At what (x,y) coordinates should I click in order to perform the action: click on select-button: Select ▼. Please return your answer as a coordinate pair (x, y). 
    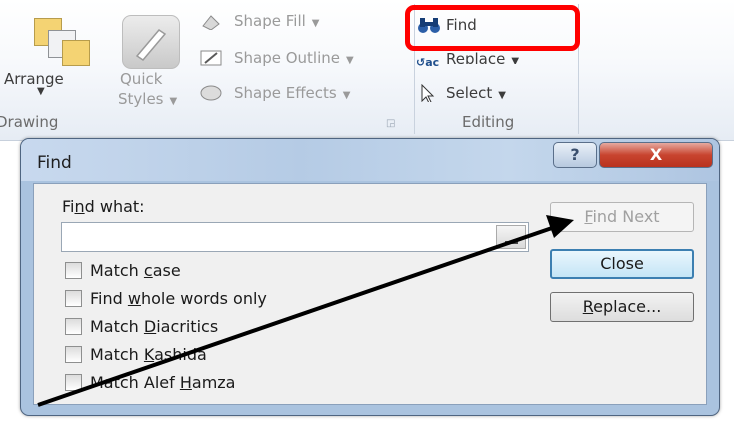
    Looking at the image, I should click on (476, 93).